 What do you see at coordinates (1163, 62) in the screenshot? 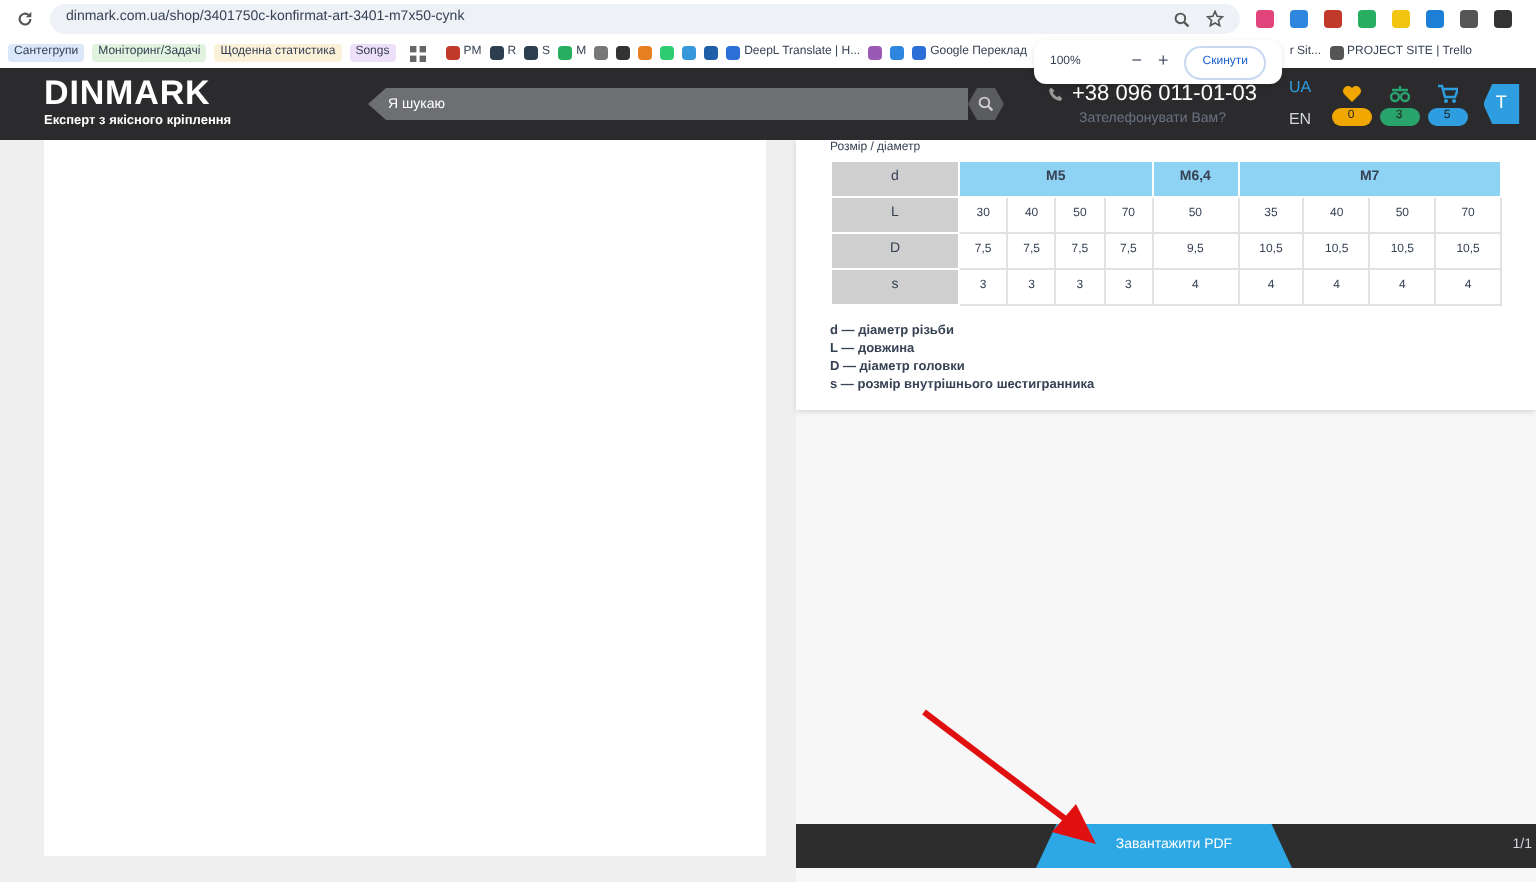
I see `zoom-in-button: +` at bounding box center [1163, 62].